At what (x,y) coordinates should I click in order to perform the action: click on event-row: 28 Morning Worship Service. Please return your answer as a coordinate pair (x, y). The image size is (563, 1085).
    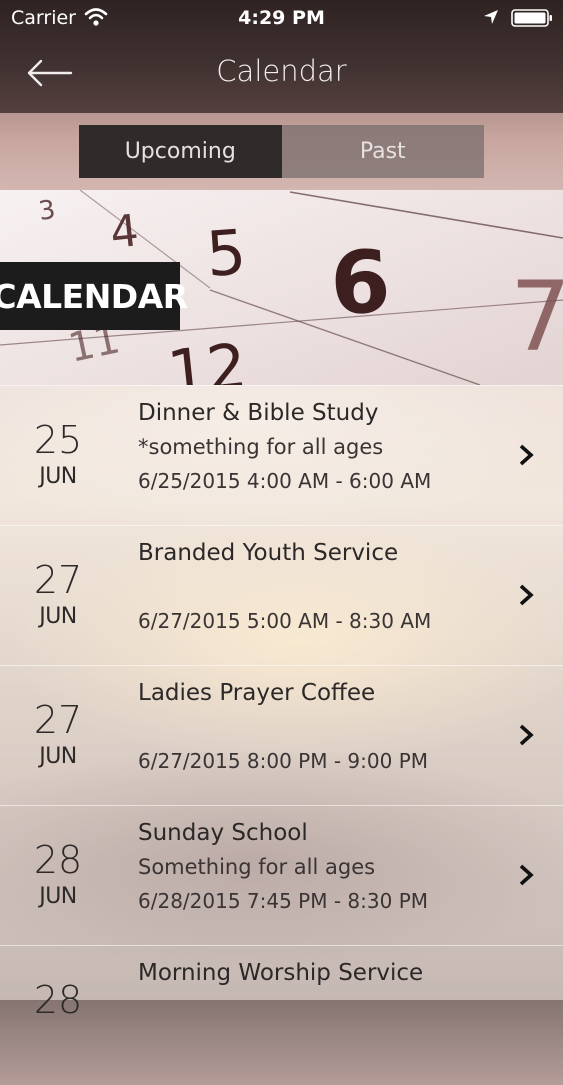
    Looking at the image, I should click on (281, 1015).